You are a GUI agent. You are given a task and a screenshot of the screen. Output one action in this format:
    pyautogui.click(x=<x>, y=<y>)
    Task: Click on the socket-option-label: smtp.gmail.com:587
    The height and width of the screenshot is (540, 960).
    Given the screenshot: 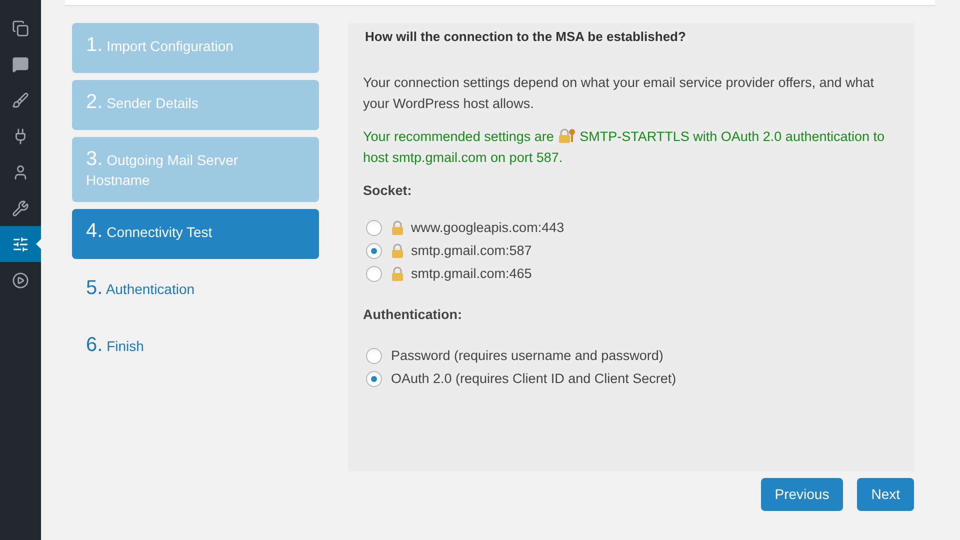 What is the action you would take?
    pyautogui.click(x=471, y=251)
    